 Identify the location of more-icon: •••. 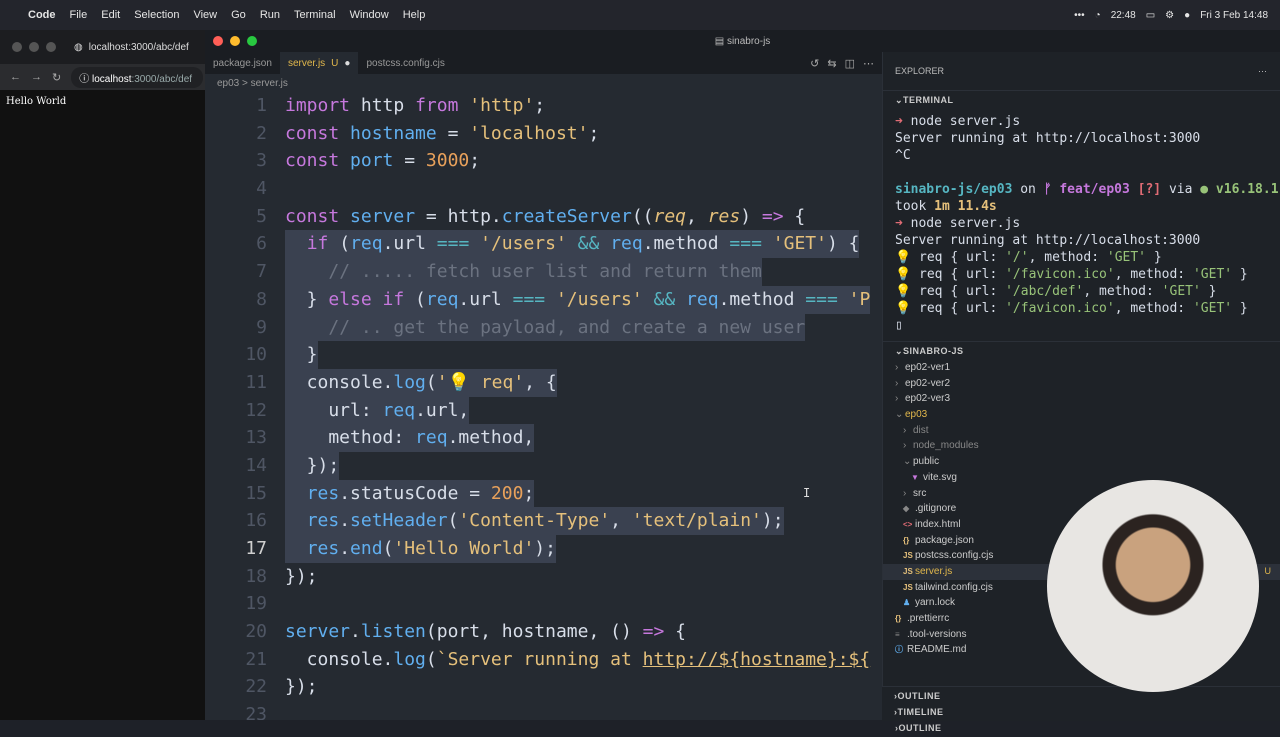
(1079, 15).